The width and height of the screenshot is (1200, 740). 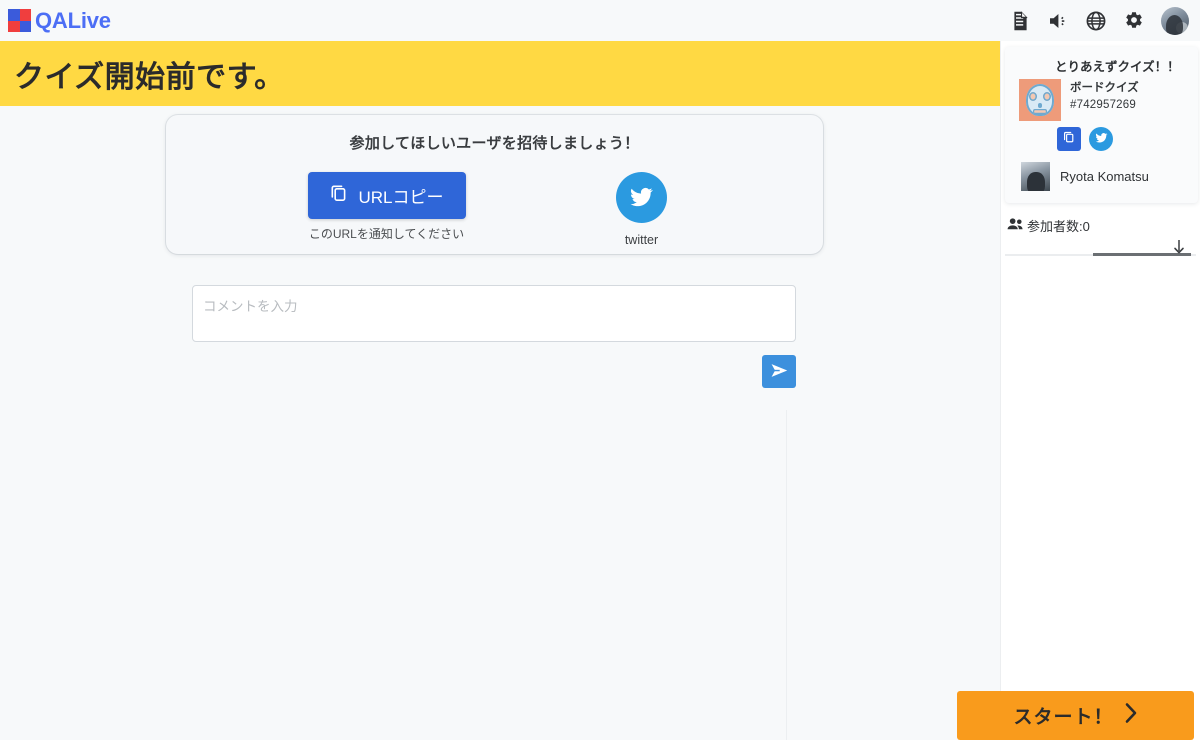 I want to click on sidebar-scrollbar, so click(x=1100, y=249).